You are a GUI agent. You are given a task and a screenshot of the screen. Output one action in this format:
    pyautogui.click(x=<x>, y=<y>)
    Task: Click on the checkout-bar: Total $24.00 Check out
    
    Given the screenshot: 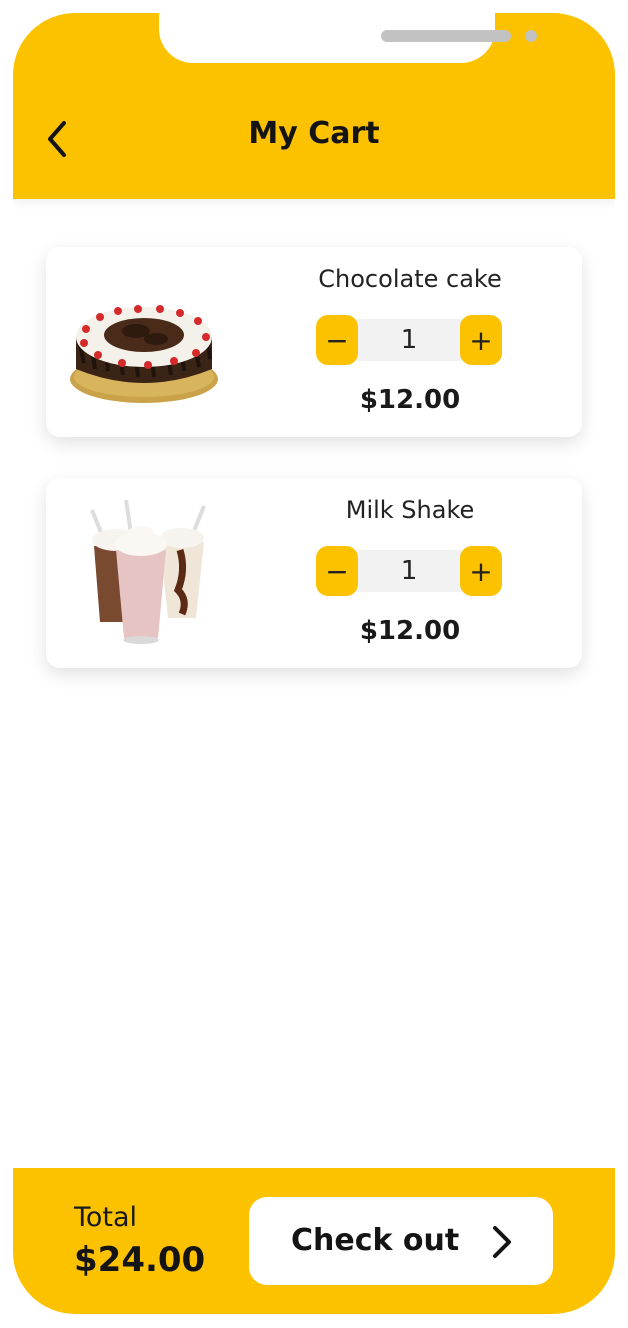 What is the action you would take?
    pyautogui.click(x=314, y=1241)
    